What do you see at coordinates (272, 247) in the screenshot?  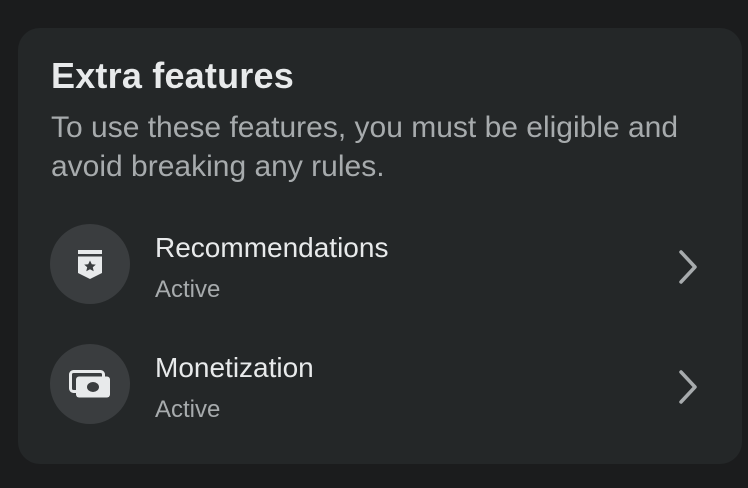 I see `feature-label: Recommendations` at bounding box center [272, 247].